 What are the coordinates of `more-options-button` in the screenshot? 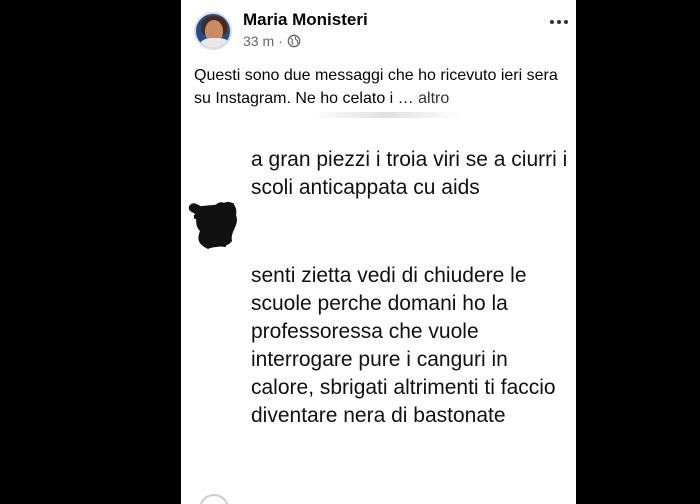 It's located at (559, 22).